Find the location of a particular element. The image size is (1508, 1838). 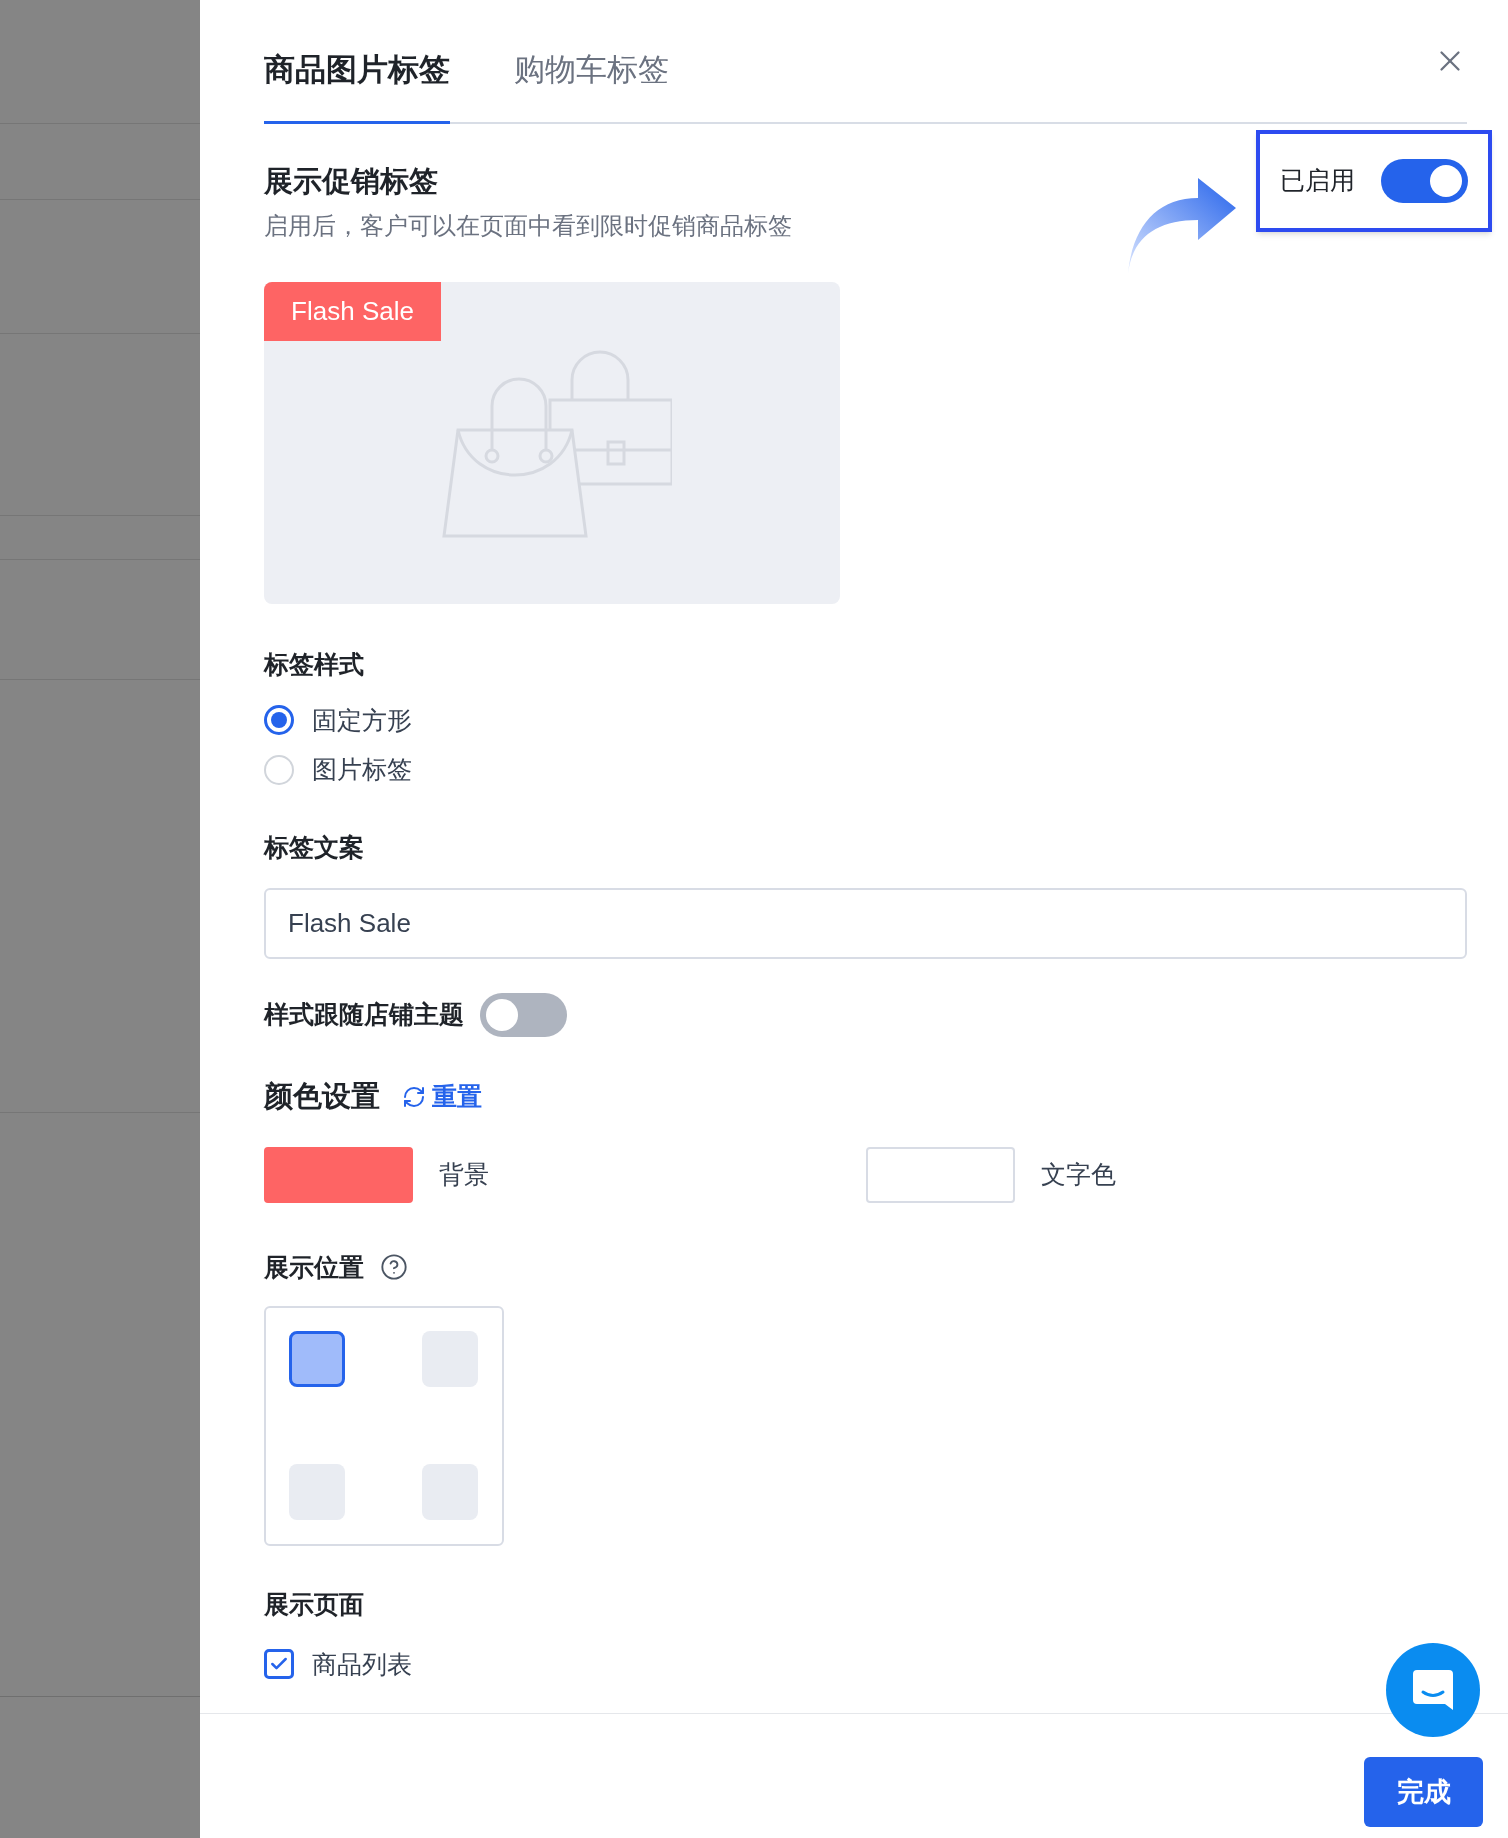

color-swatch is located at coordinates (338, 1174).